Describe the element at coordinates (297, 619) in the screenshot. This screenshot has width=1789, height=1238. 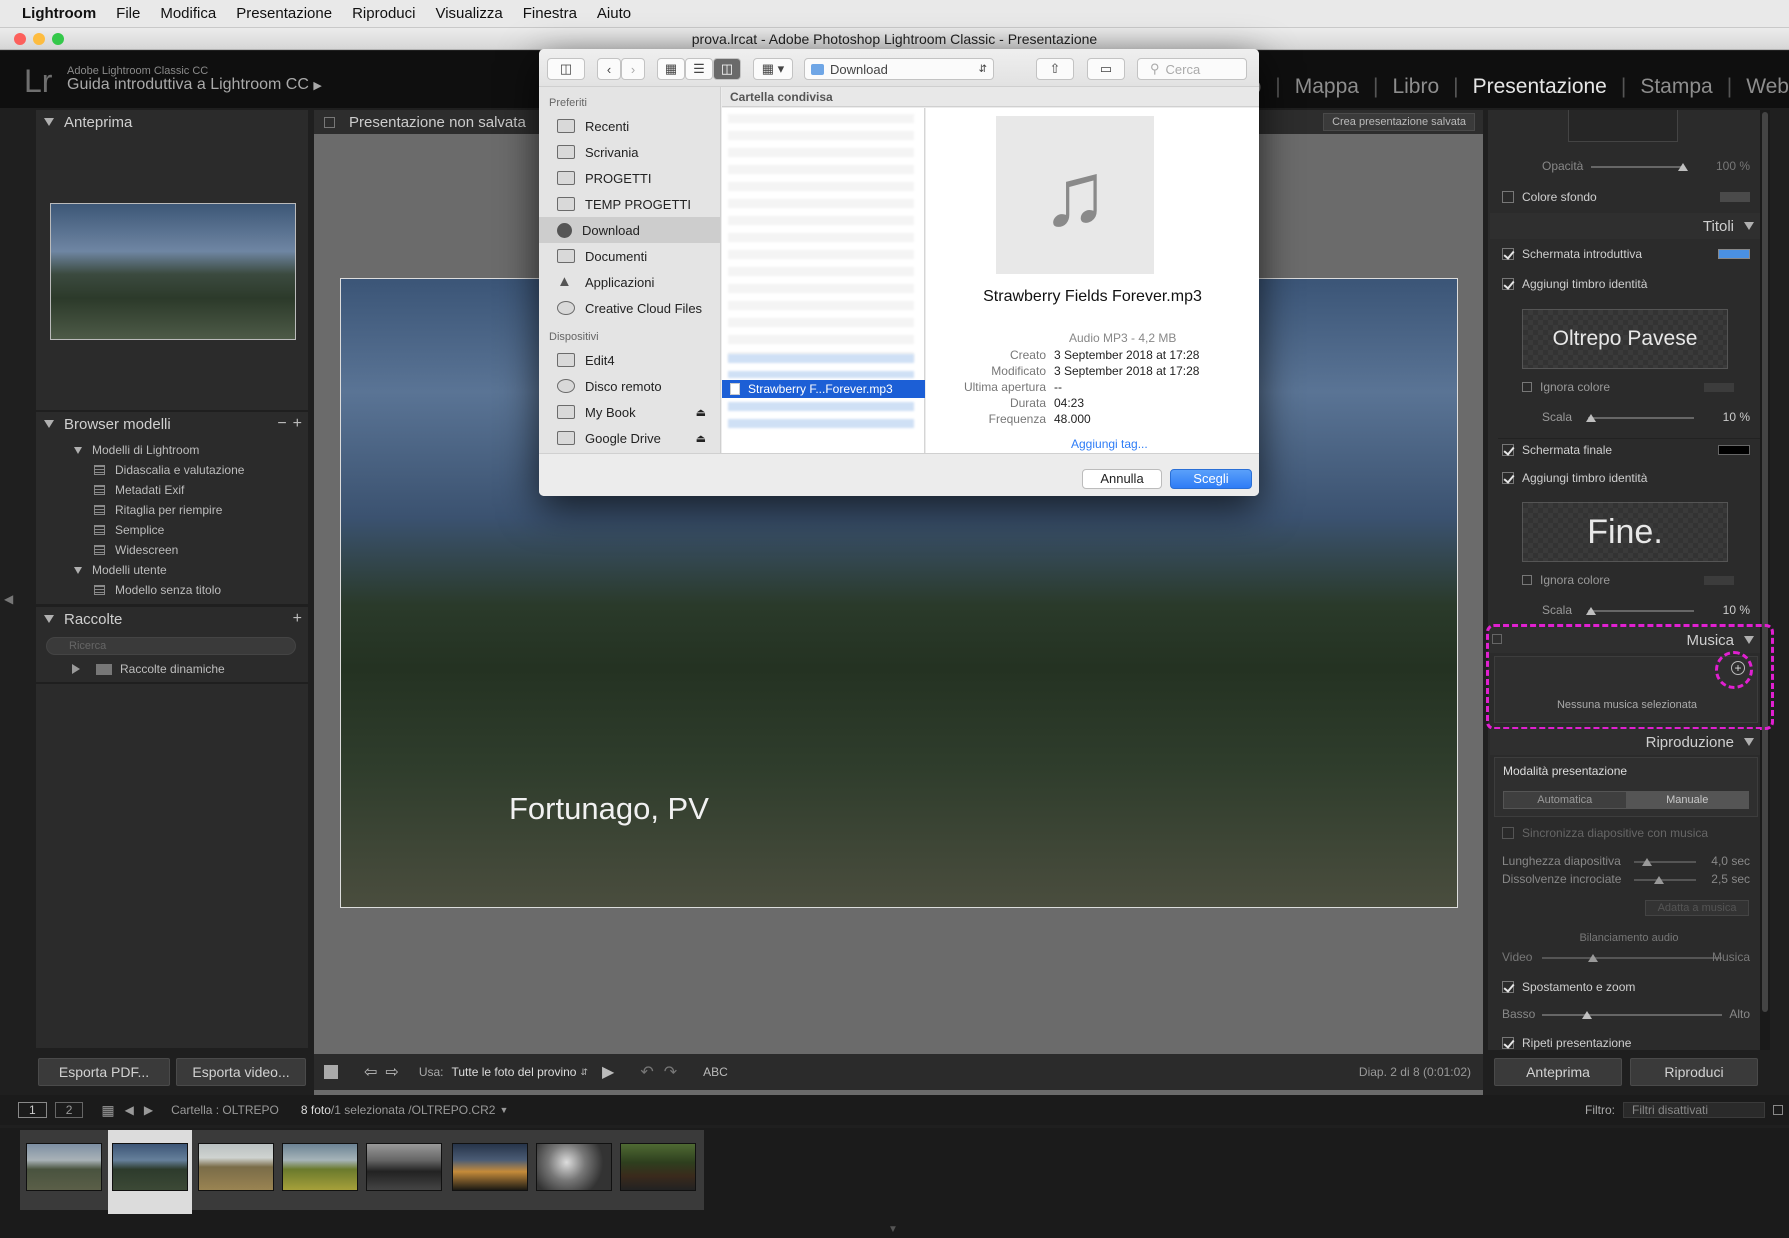
I see `add-collection-icon: +` at that location.